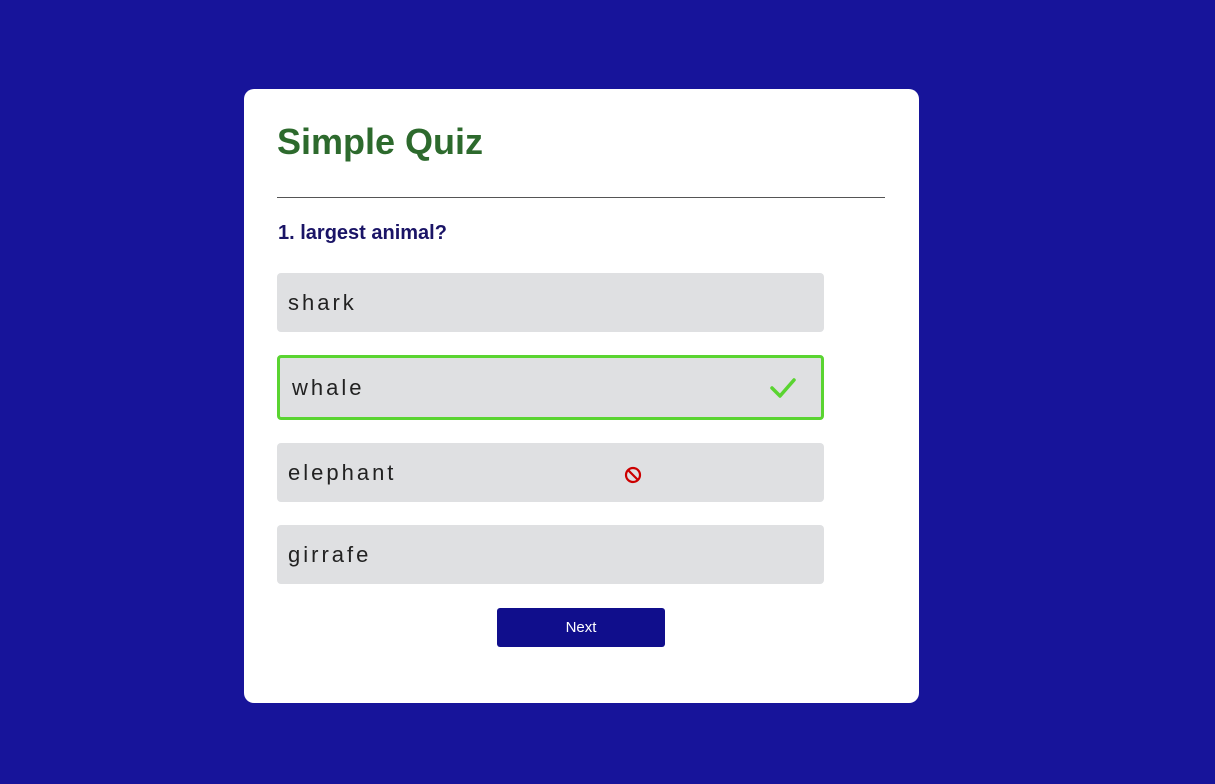  Describe the element at coordinates (550, 302) in the screenshot. I see `answer-option-shark: shark` at that location.